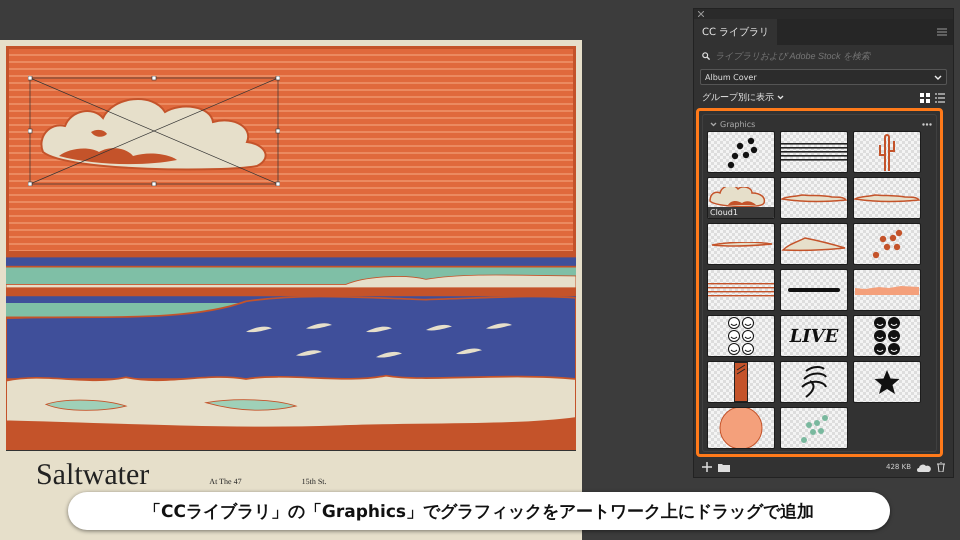 This screenshot has height=540, width=960. I want to click on tile-label: Cloud1, so click(741, 212).